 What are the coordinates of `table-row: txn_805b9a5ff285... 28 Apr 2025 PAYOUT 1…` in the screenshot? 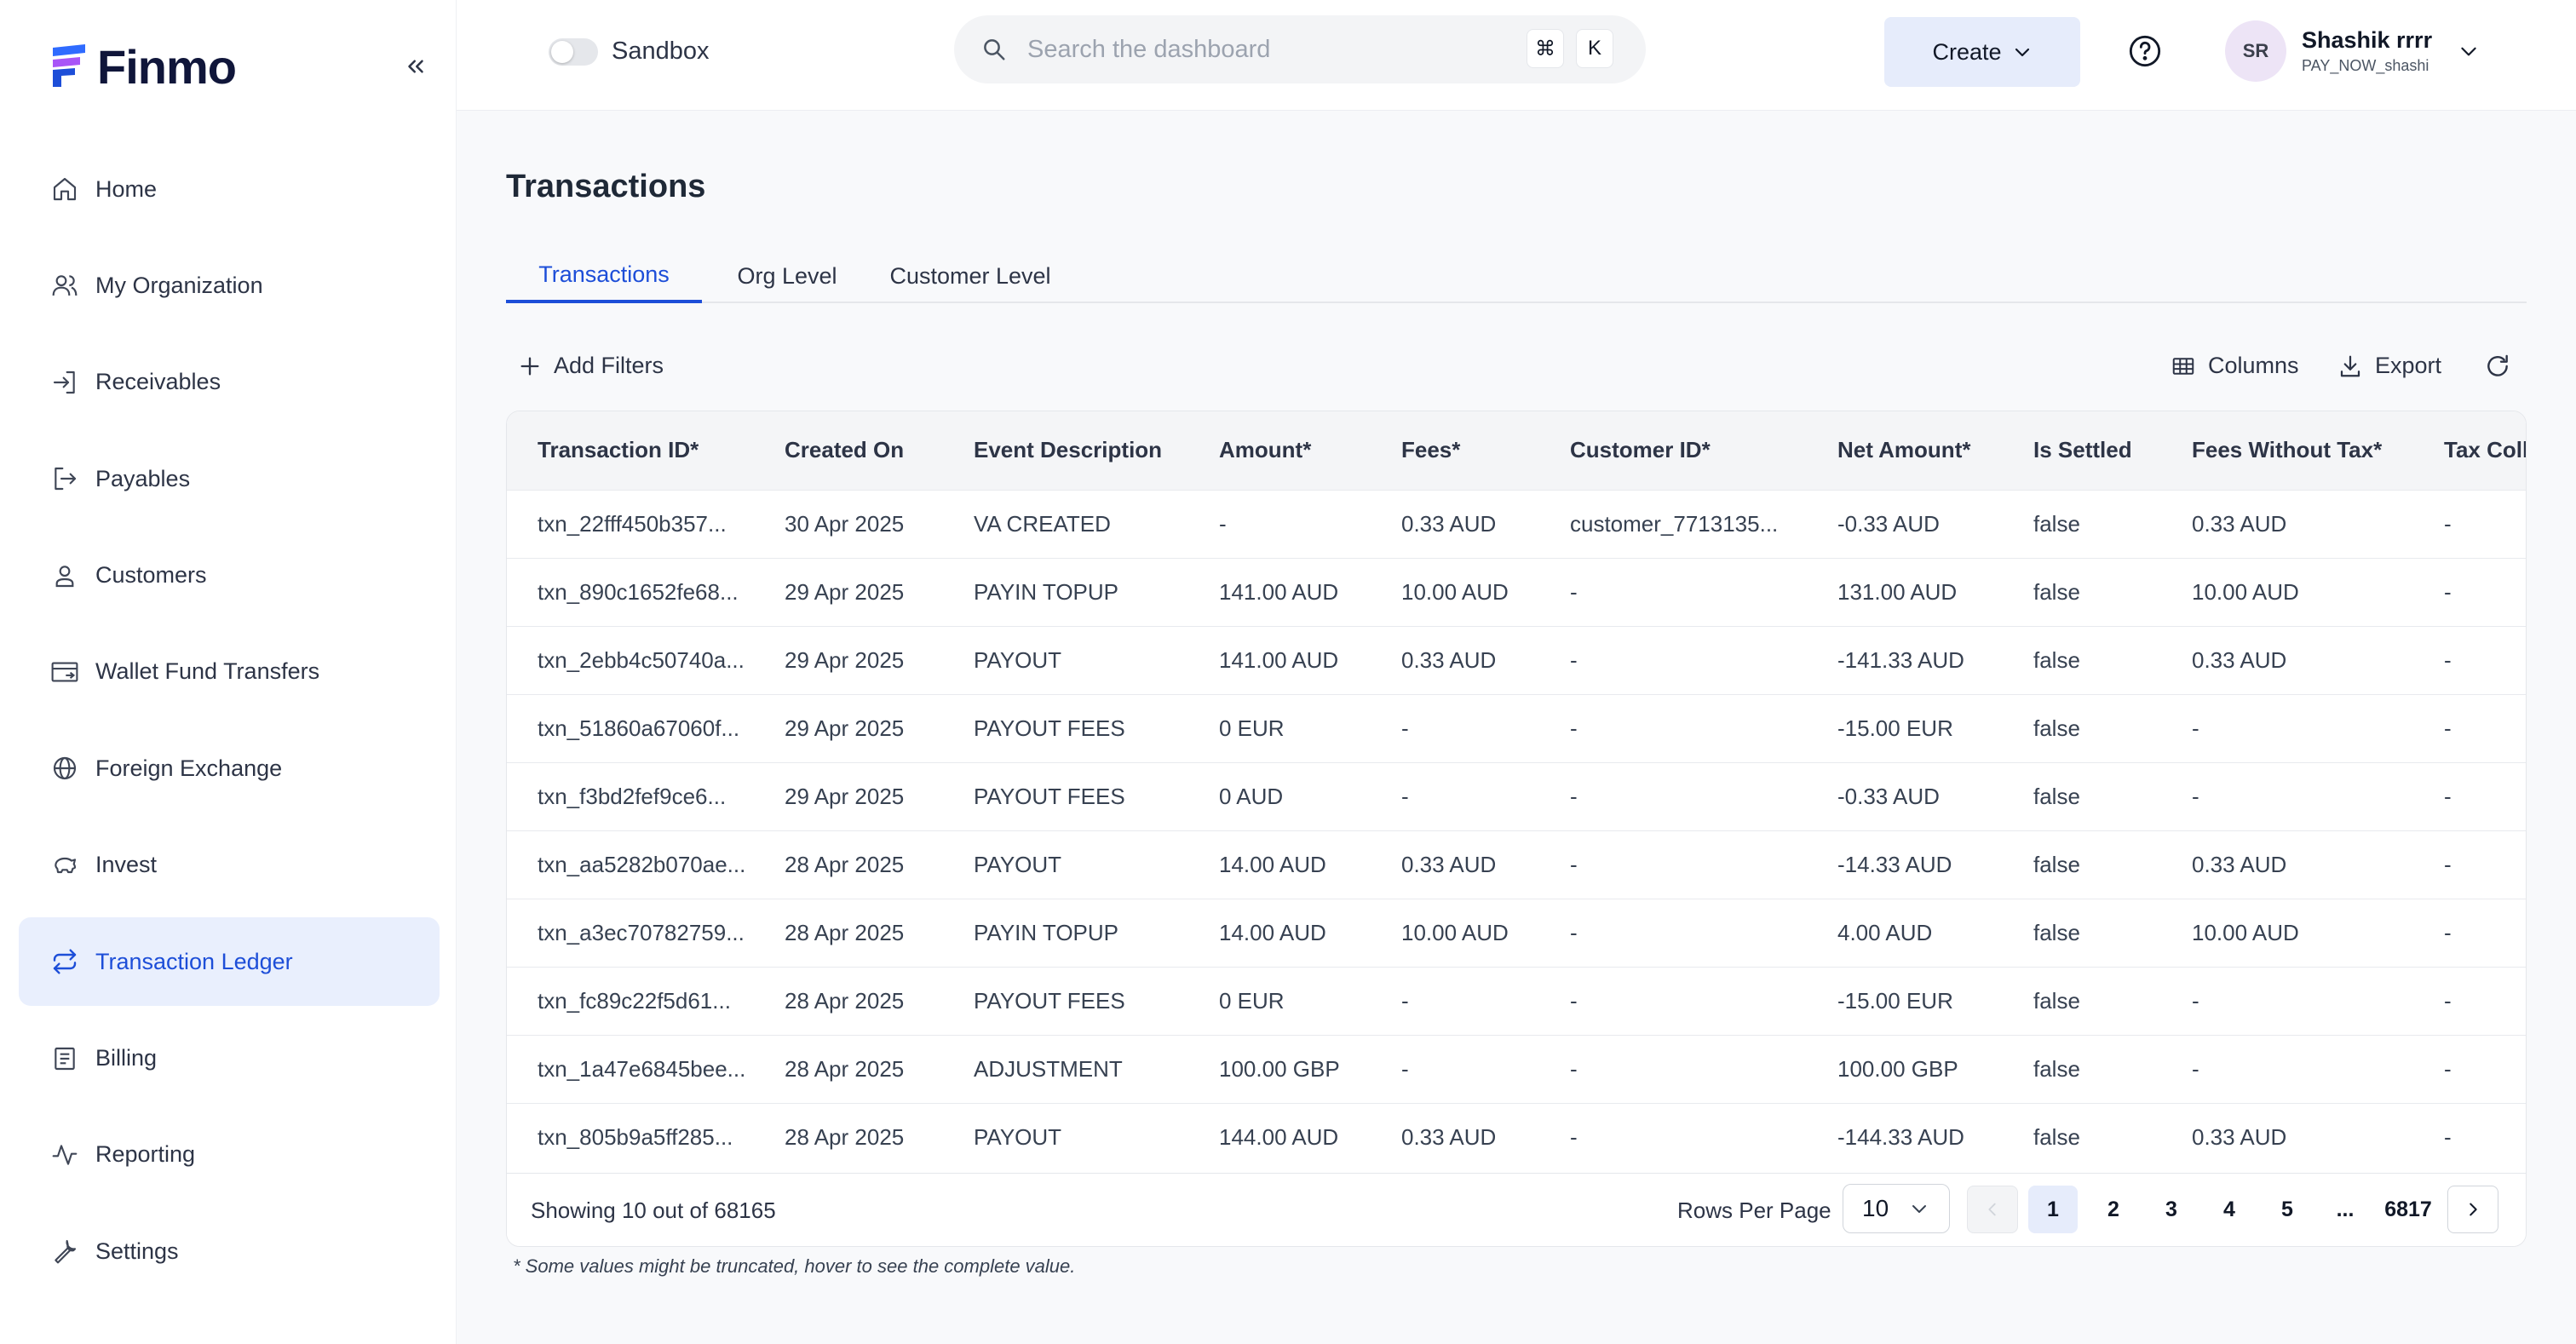 It's located at (1517, 1137).